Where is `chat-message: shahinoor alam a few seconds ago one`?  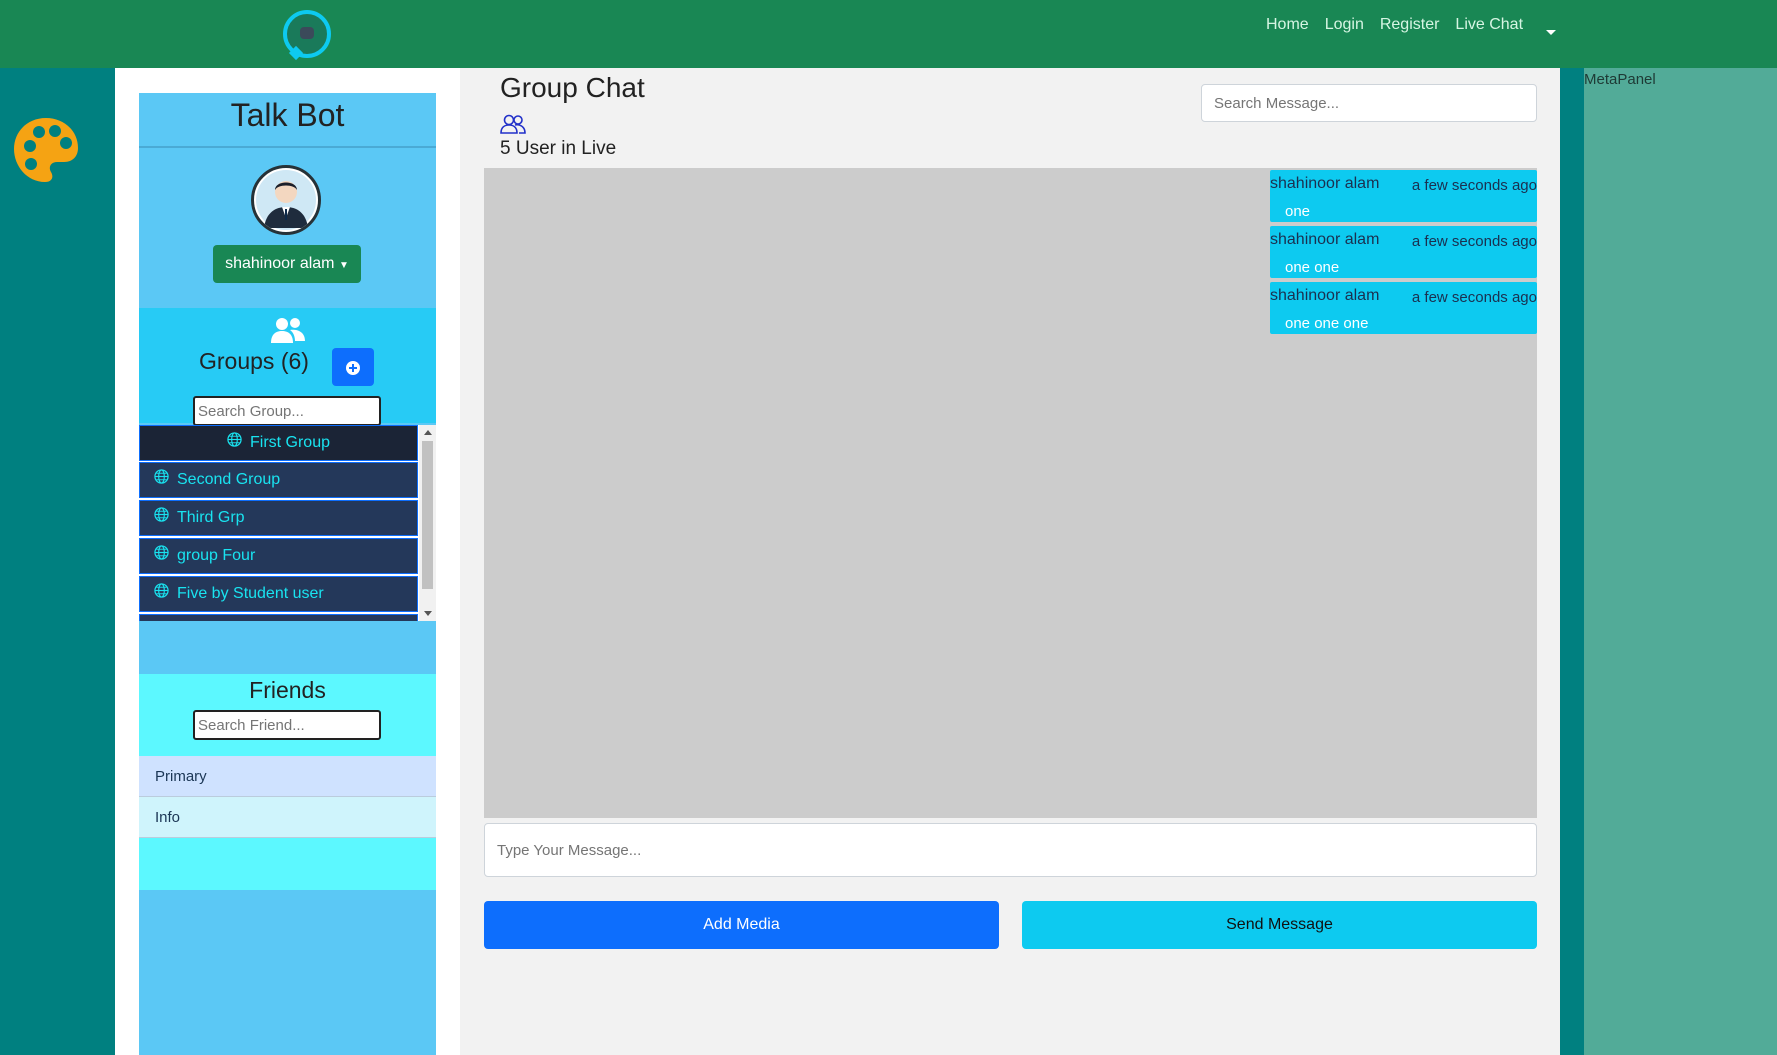 chat-message: shahinoor alam a few seconds ago one is located at coordinates (1403, 196).